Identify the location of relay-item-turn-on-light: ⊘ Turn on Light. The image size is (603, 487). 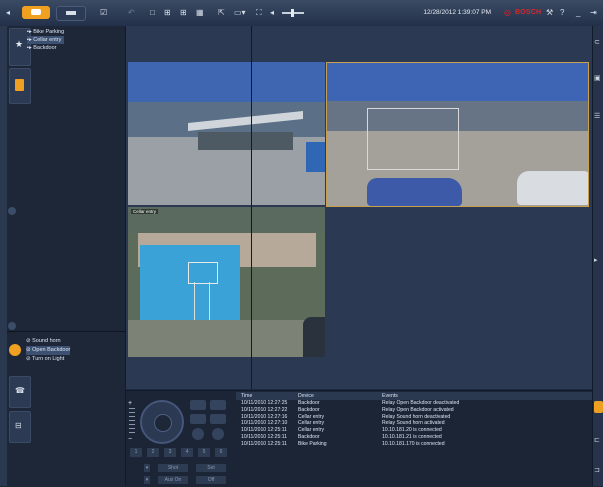
(48, 359).